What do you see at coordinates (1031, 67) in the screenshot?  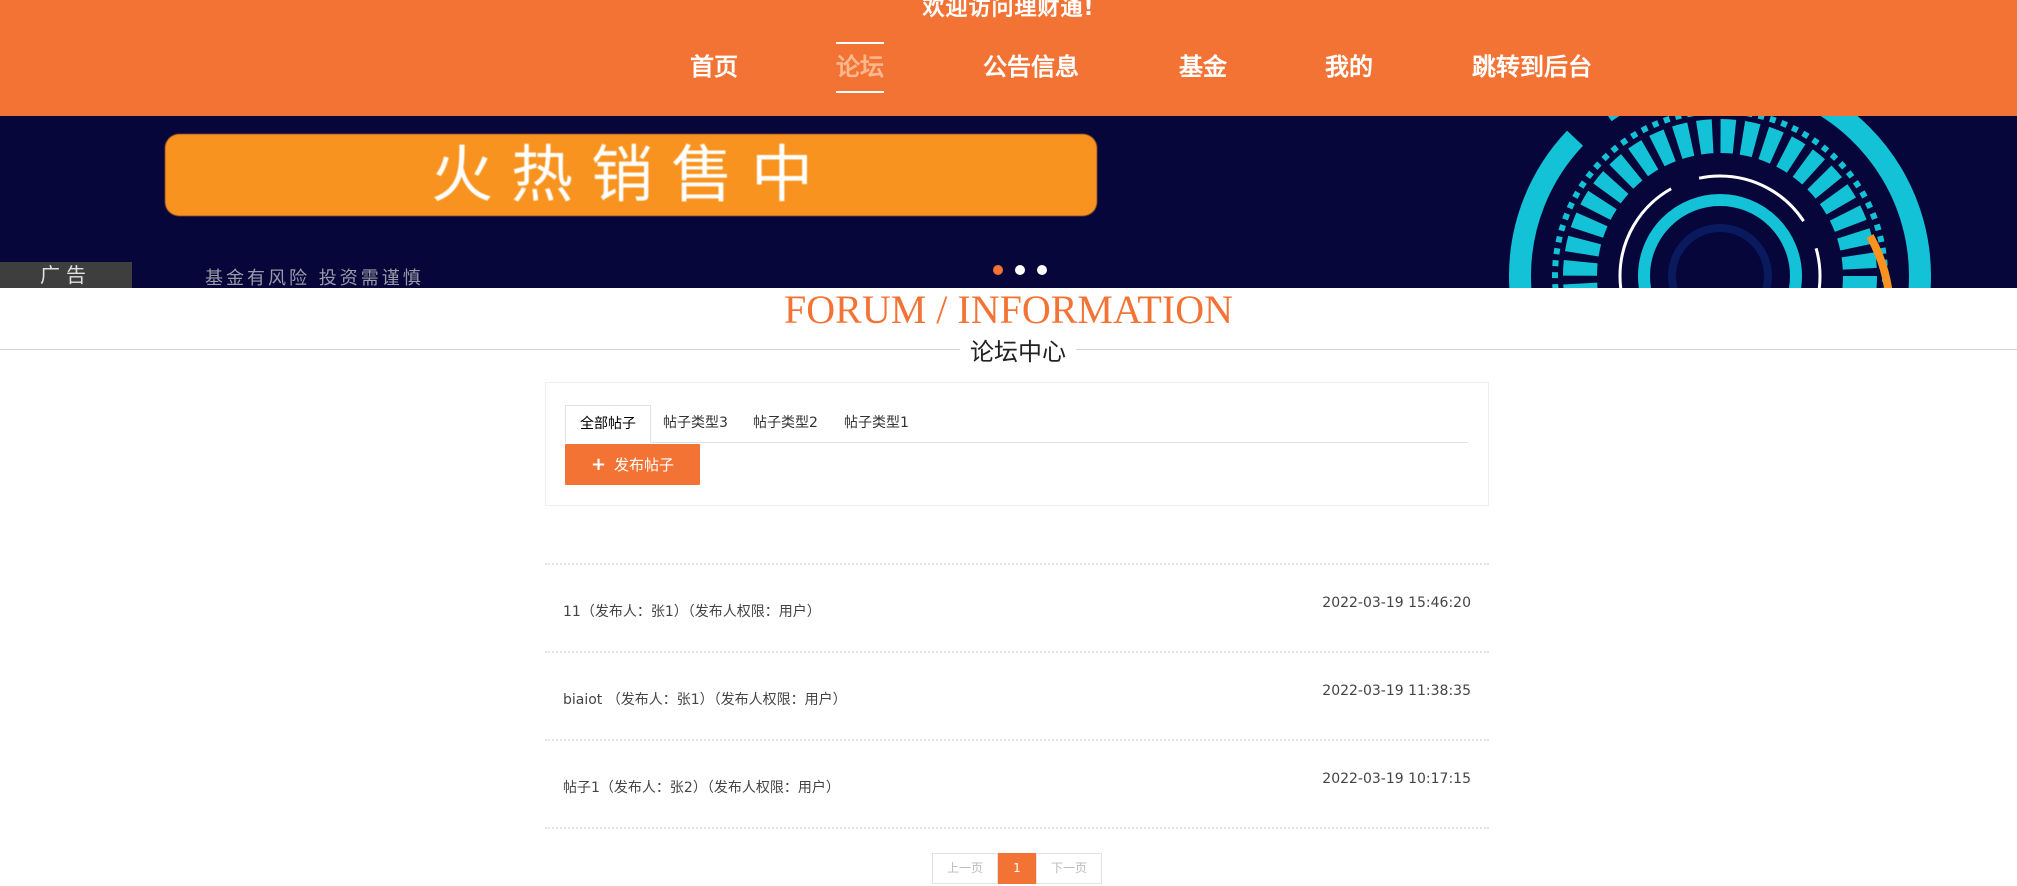 I see `nav-announcements: 公告信息` at bounding box center [1031, 67].